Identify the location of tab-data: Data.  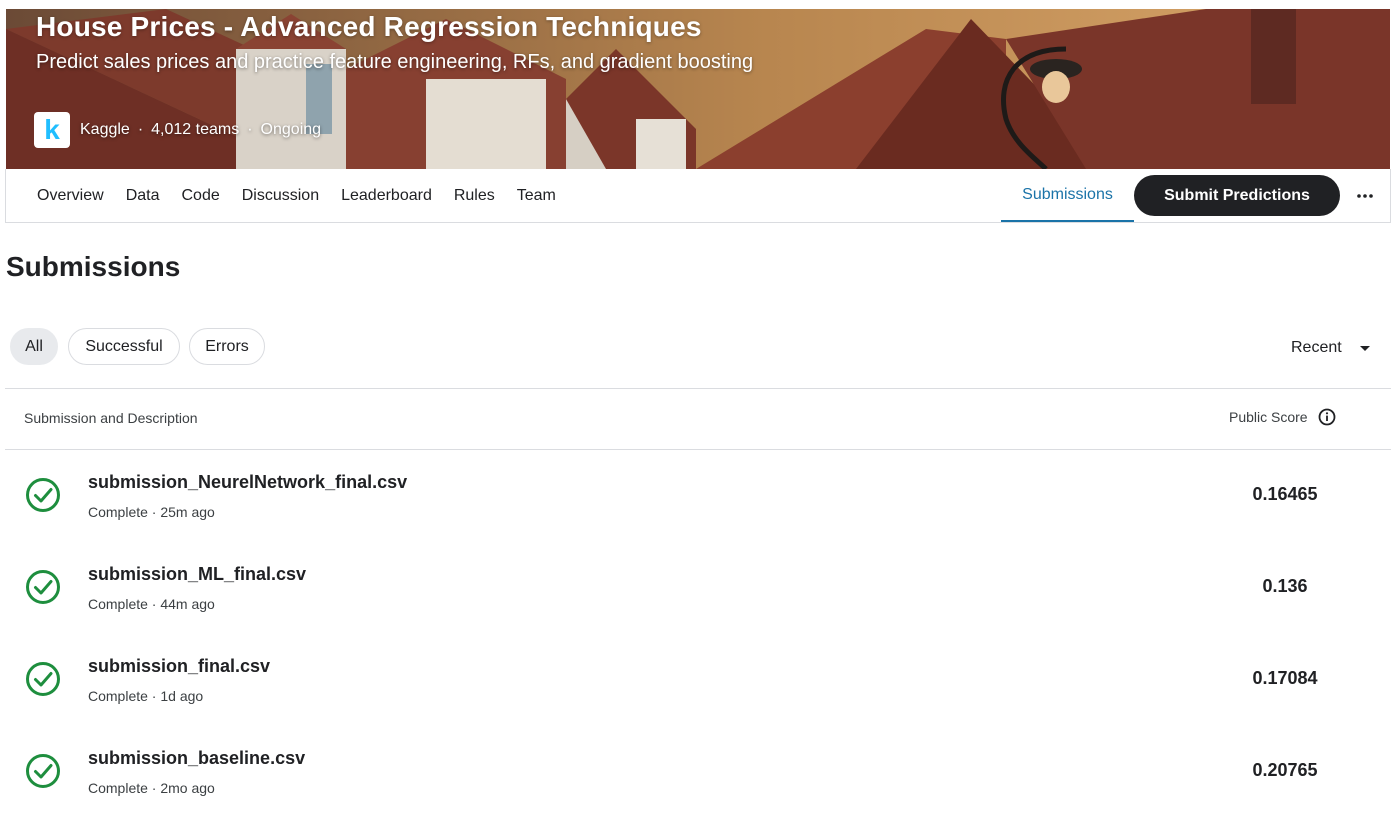
(143, 196).